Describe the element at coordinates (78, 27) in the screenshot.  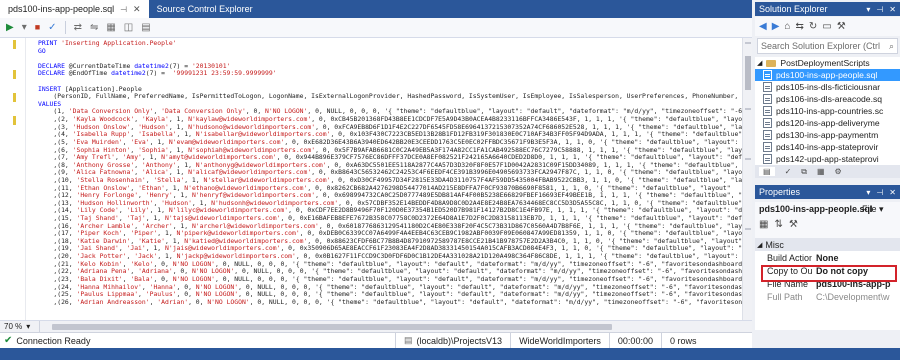
I see `connect-icon: ⇄` at that location.